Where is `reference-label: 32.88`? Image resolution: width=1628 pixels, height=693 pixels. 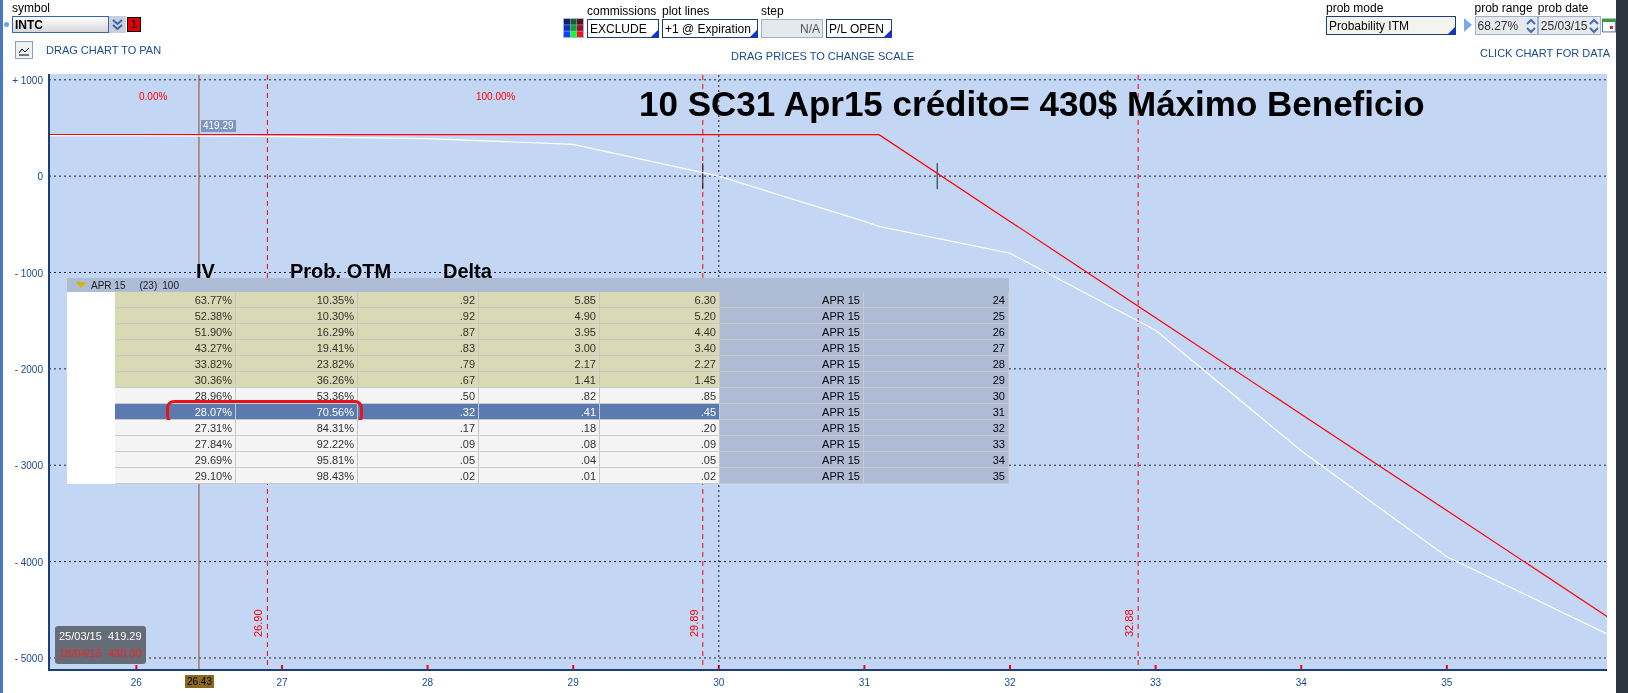
reference-label: 32.88 is located at coordinates (1129, 623).